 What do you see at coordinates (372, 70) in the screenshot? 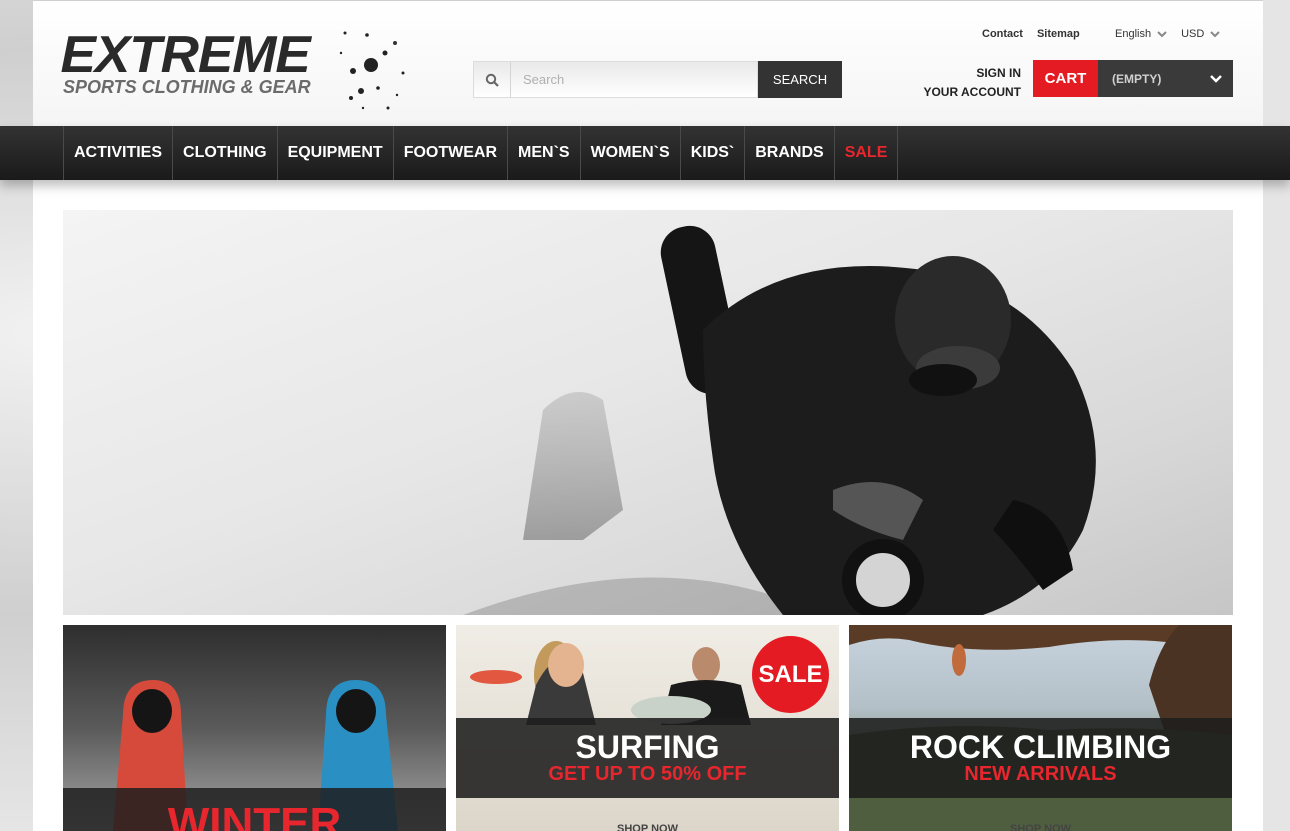
I see `paint-splatter-icon` at bounding box center [372, 70].